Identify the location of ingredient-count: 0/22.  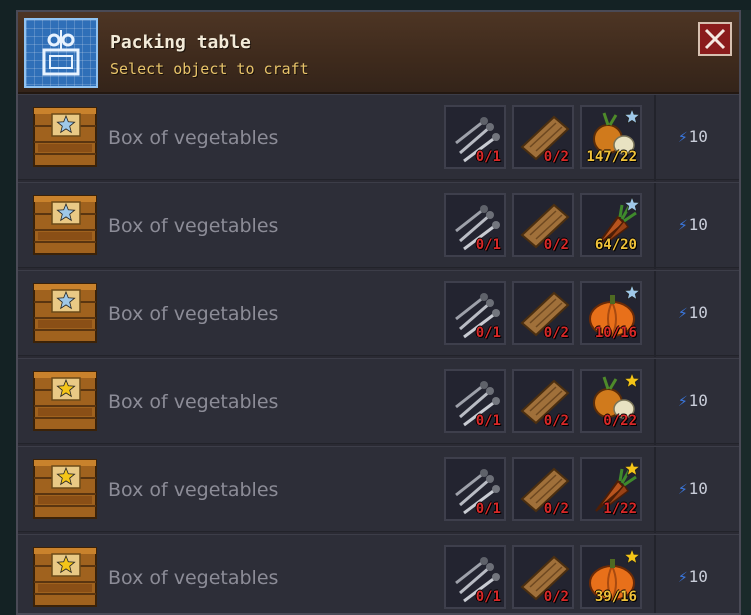
(620, 421).